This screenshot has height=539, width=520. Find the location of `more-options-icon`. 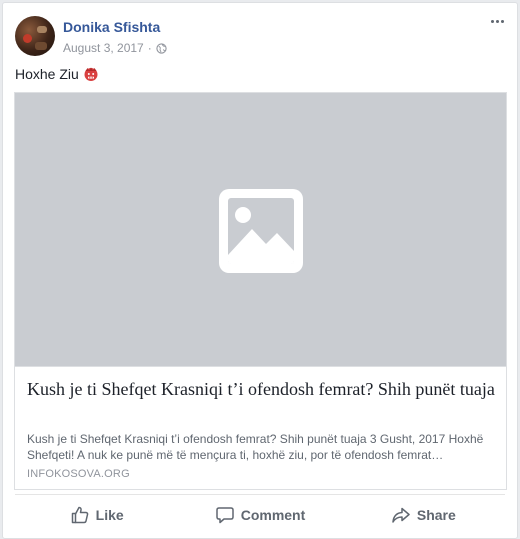

more-options-icon is located at coordinates (497, 21).